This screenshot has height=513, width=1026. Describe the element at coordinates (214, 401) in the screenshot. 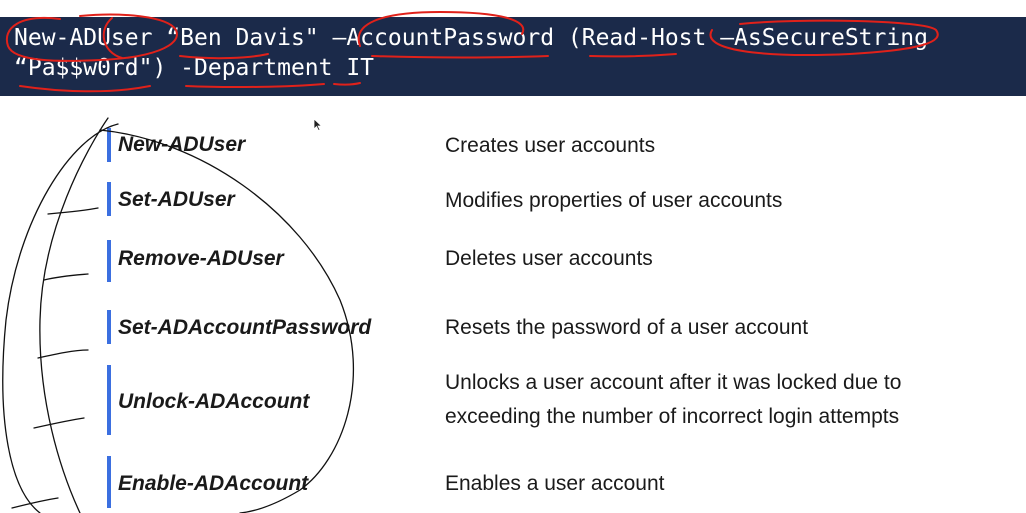

I see `cmdlet-name-unlock-adaccount: Unlock-ADAccount` at that location.